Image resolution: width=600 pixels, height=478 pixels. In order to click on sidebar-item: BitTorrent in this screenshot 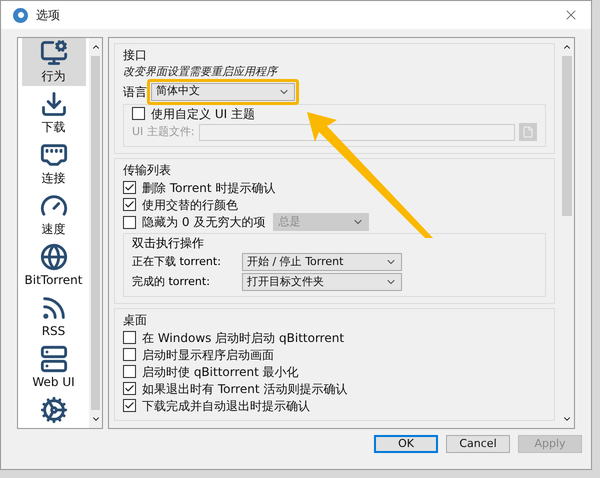, I will do `click(54, 266)`.